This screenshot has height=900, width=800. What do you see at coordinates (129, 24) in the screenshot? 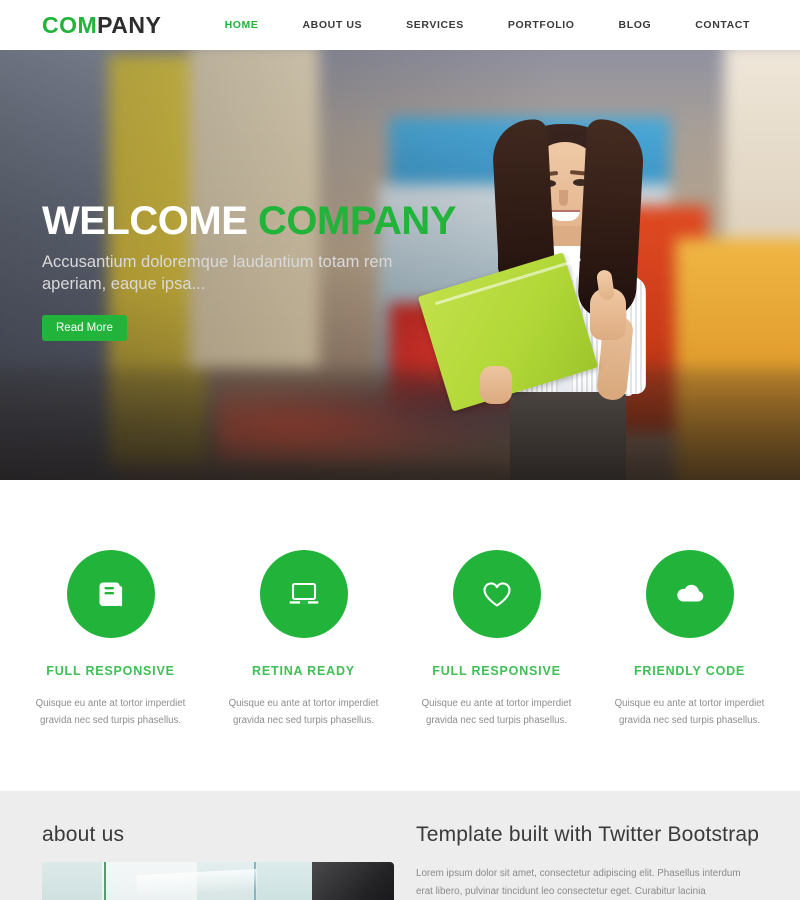
I see `logo-dark-part: PANY` at bounding box center [129, 24].